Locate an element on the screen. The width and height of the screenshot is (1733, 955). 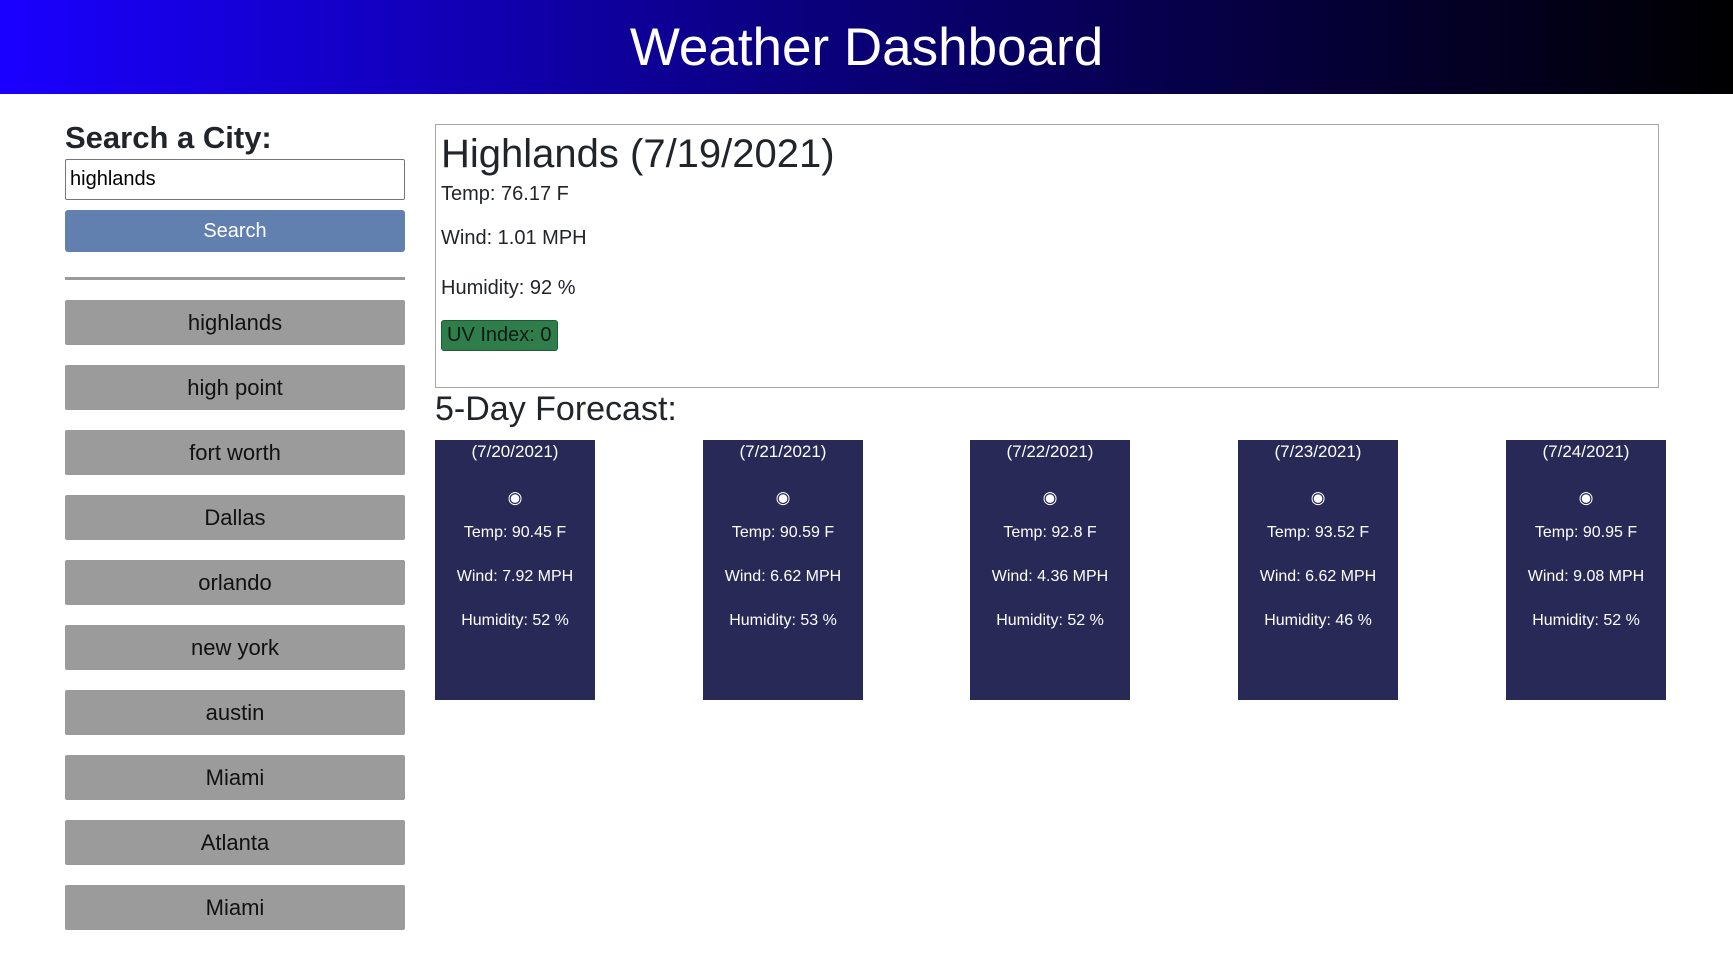
forecast-humidity: Humidity: 46 % is located at coordinates (1318, 620).